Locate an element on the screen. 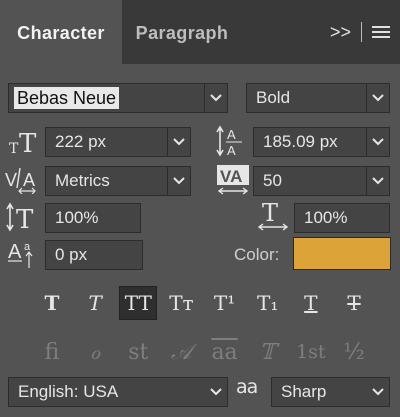 The height and width of the screenshot is (417, 400). color-label: Color: is located at coordinates (257, 254).